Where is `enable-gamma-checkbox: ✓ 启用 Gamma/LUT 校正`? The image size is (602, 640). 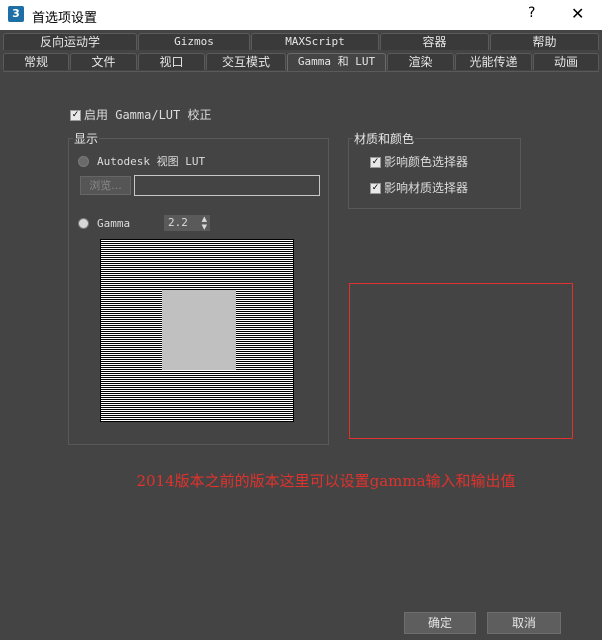
enable-gamma-checkbox: ✓ 启用 Gamma/LUT 校正 is located at coordinates (140, 114).